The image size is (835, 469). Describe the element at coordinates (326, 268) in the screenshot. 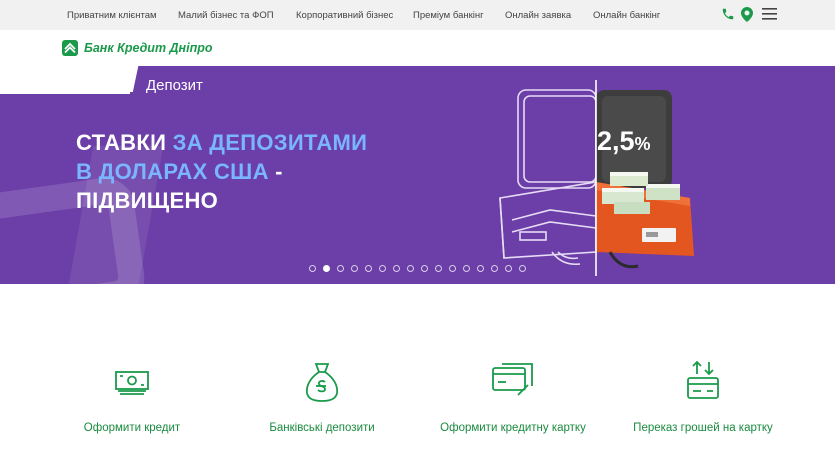

I see `carousel-dot-active` at that location.